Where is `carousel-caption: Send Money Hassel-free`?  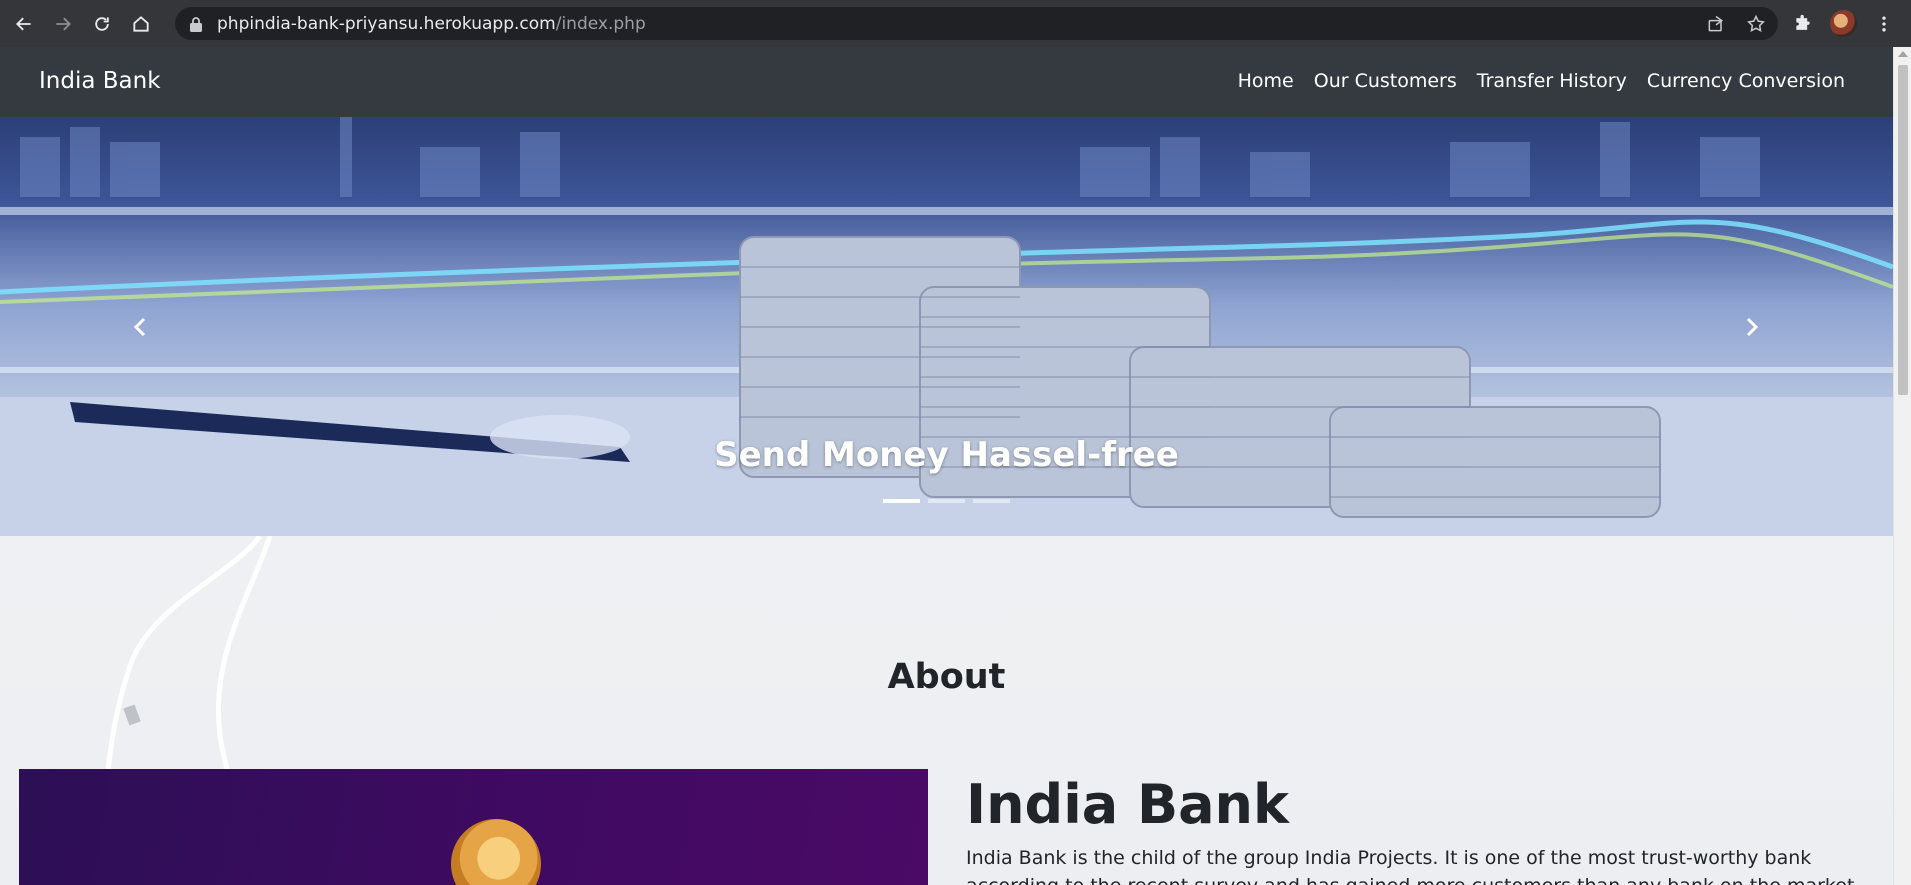 carousel-caption: Send Money Hassel-free is located at coordinates (946, 455).